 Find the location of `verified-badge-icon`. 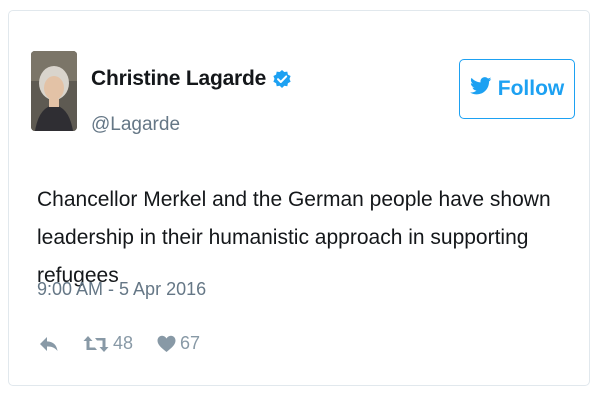

verified-badge-icon is located at coordinates (282, 79).